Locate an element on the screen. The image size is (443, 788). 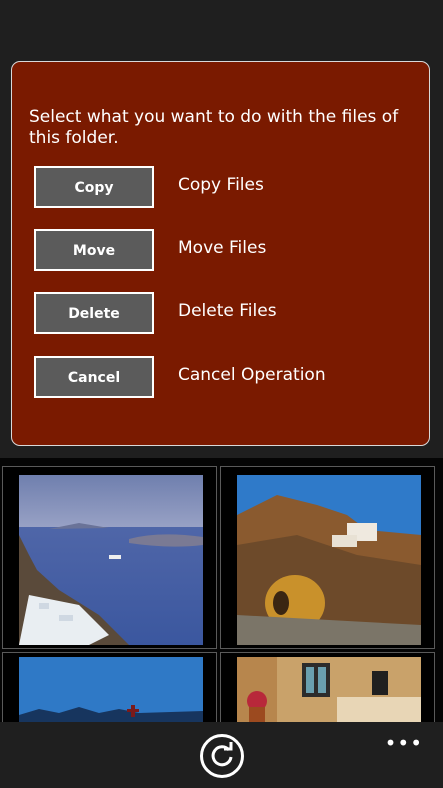
copy-description: Copy Files is located at coordinates (221, 185).